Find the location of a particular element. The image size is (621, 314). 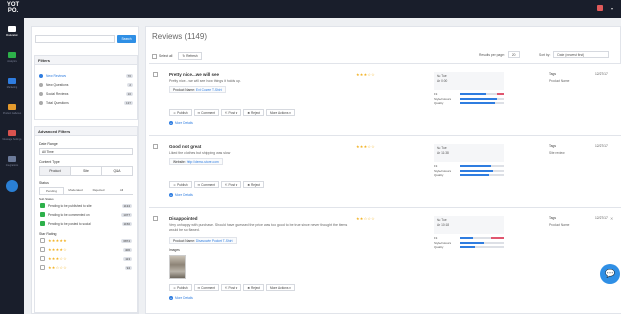

filter-total-questions: Total Questions 137 is located at coordinates (86, 102).